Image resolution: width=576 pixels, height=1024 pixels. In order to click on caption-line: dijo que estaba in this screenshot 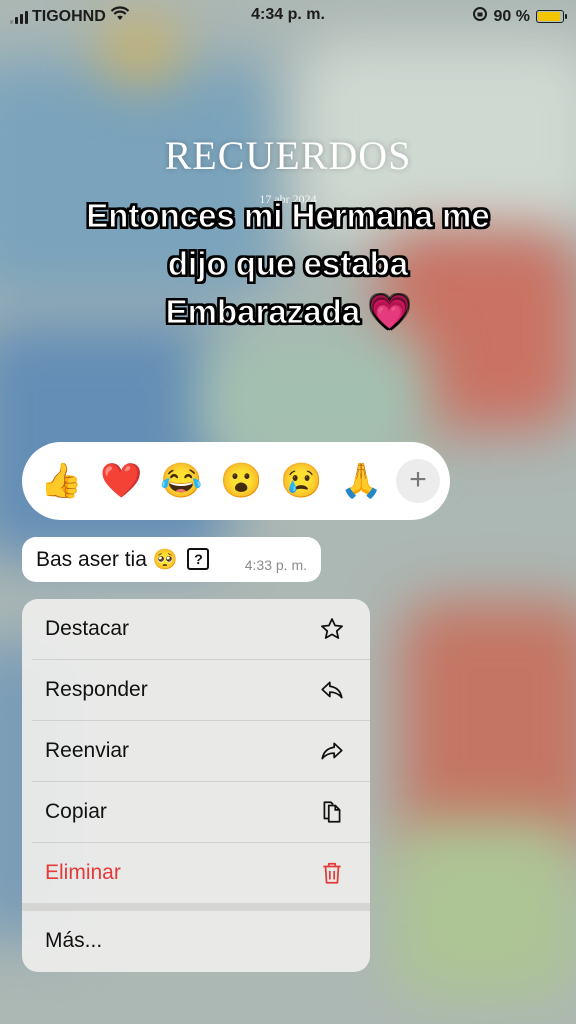, I will do `click(288, 264)`.